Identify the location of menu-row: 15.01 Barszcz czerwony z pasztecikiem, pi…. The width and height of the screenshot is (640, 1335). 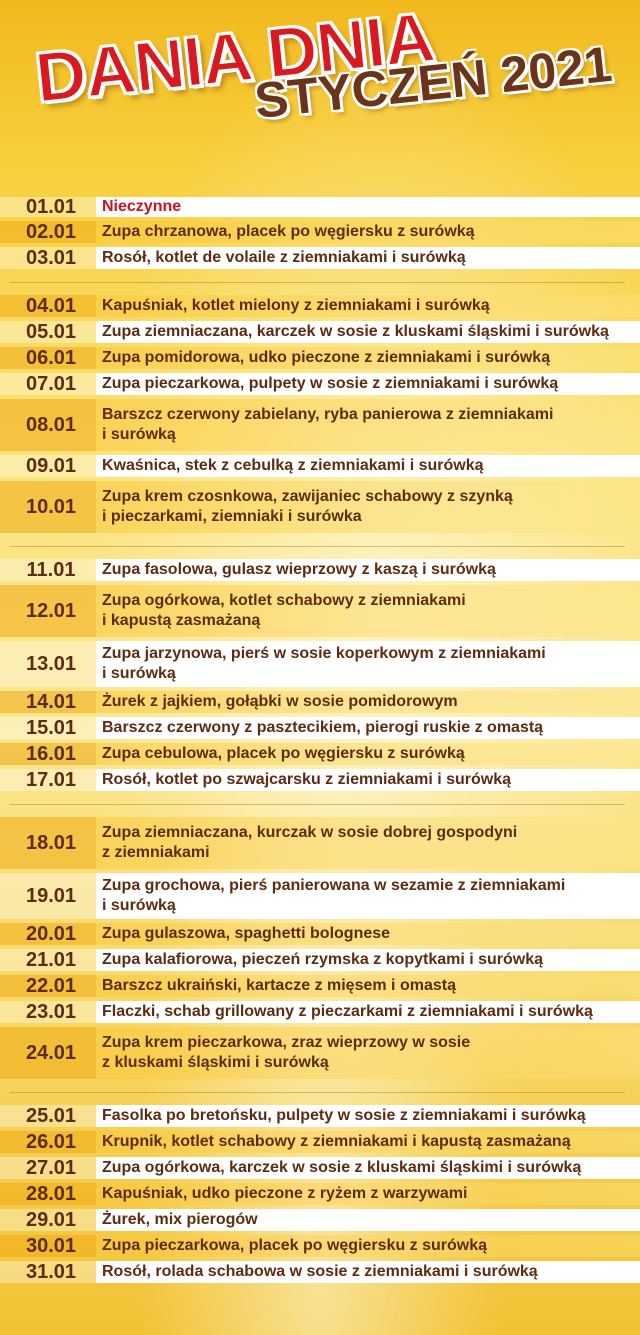
(320, 728).